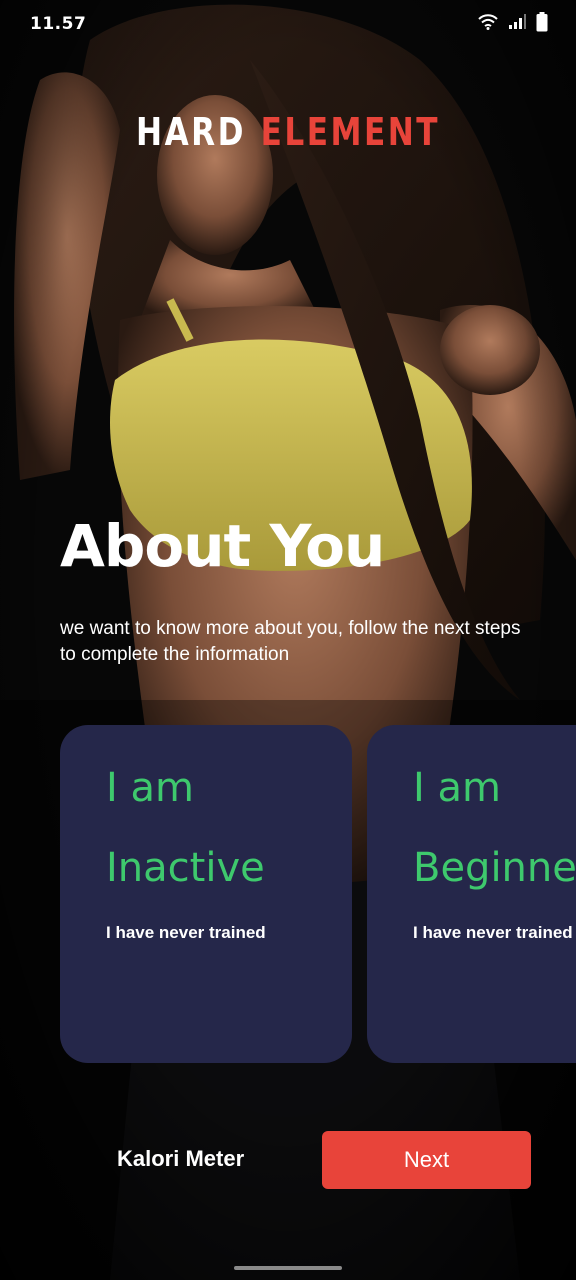 This screenshot has height=1280, width=576. What do you see at coordinates (206, 894) in the screenshot?
I see `level-card-inactive: I am Inactive I have never trained` at bounding box center [206, 894].